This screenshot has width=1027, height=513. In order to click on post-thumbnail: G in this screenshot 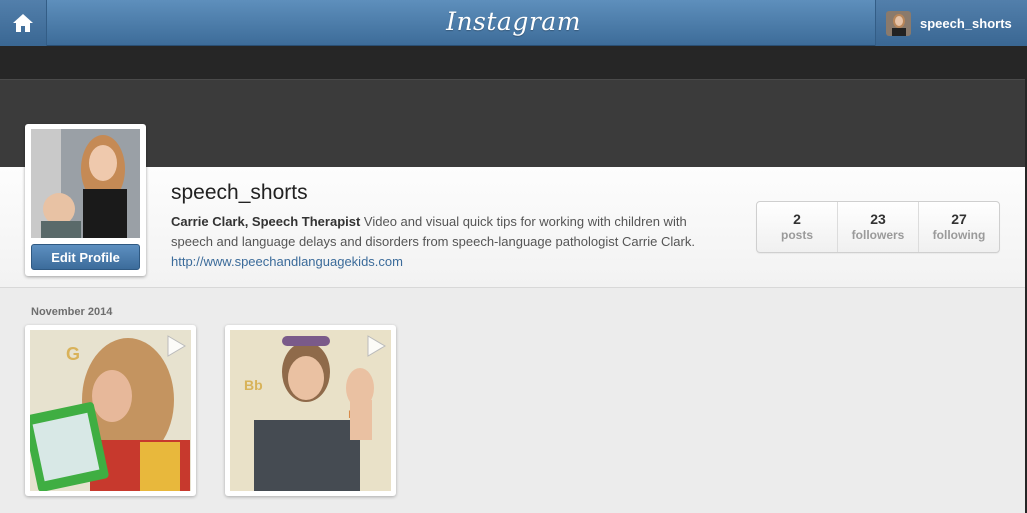, I will do `click(110, 410)`.